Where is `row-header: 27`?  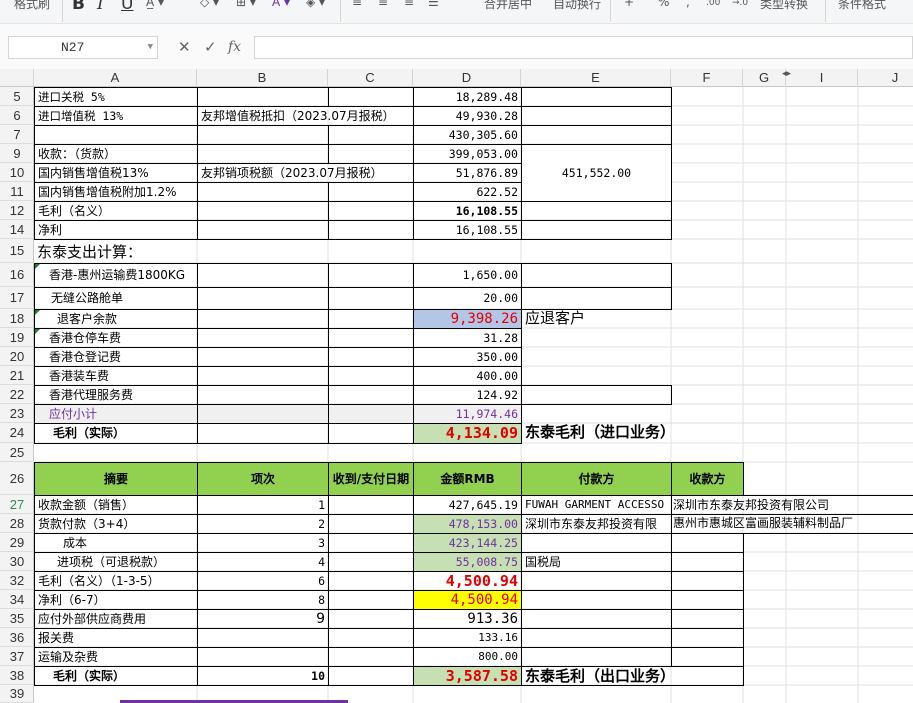
row-header: 27 is located at coordinates (17, 504).